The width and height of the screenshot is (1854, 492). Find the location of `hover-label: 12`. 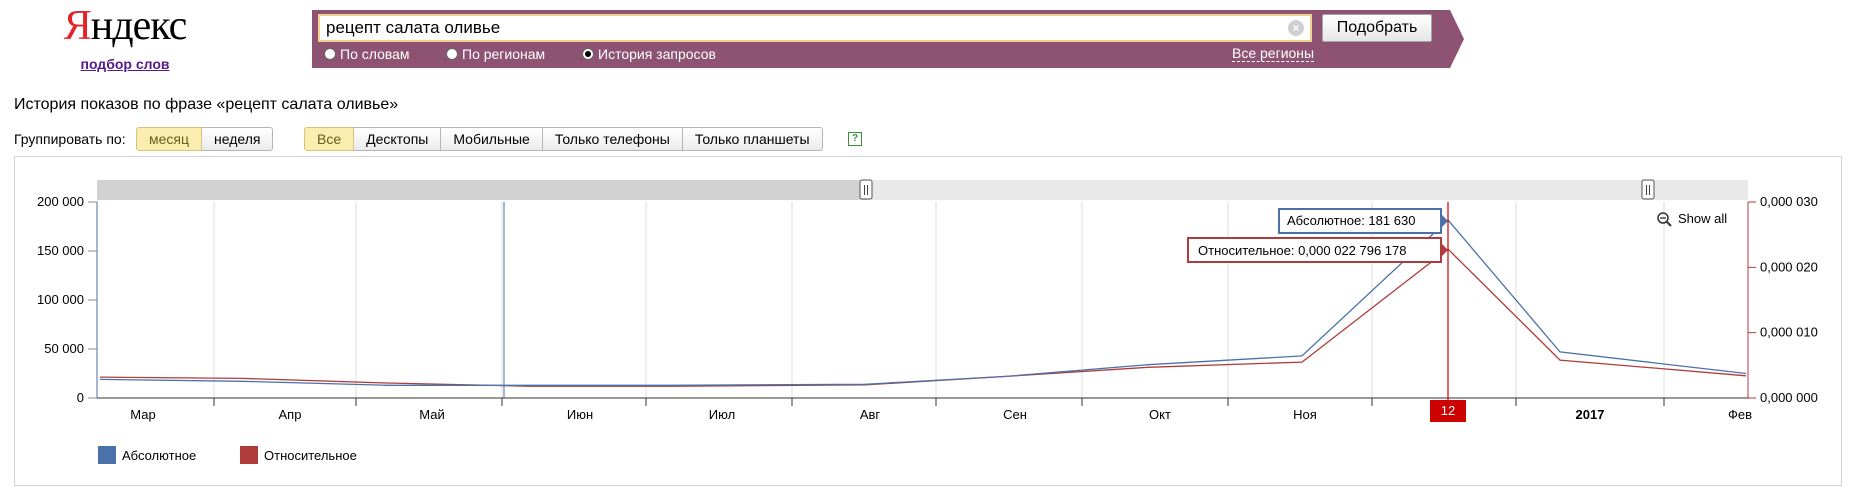

hover-label: 12 is located at coordinates (1448, 410).